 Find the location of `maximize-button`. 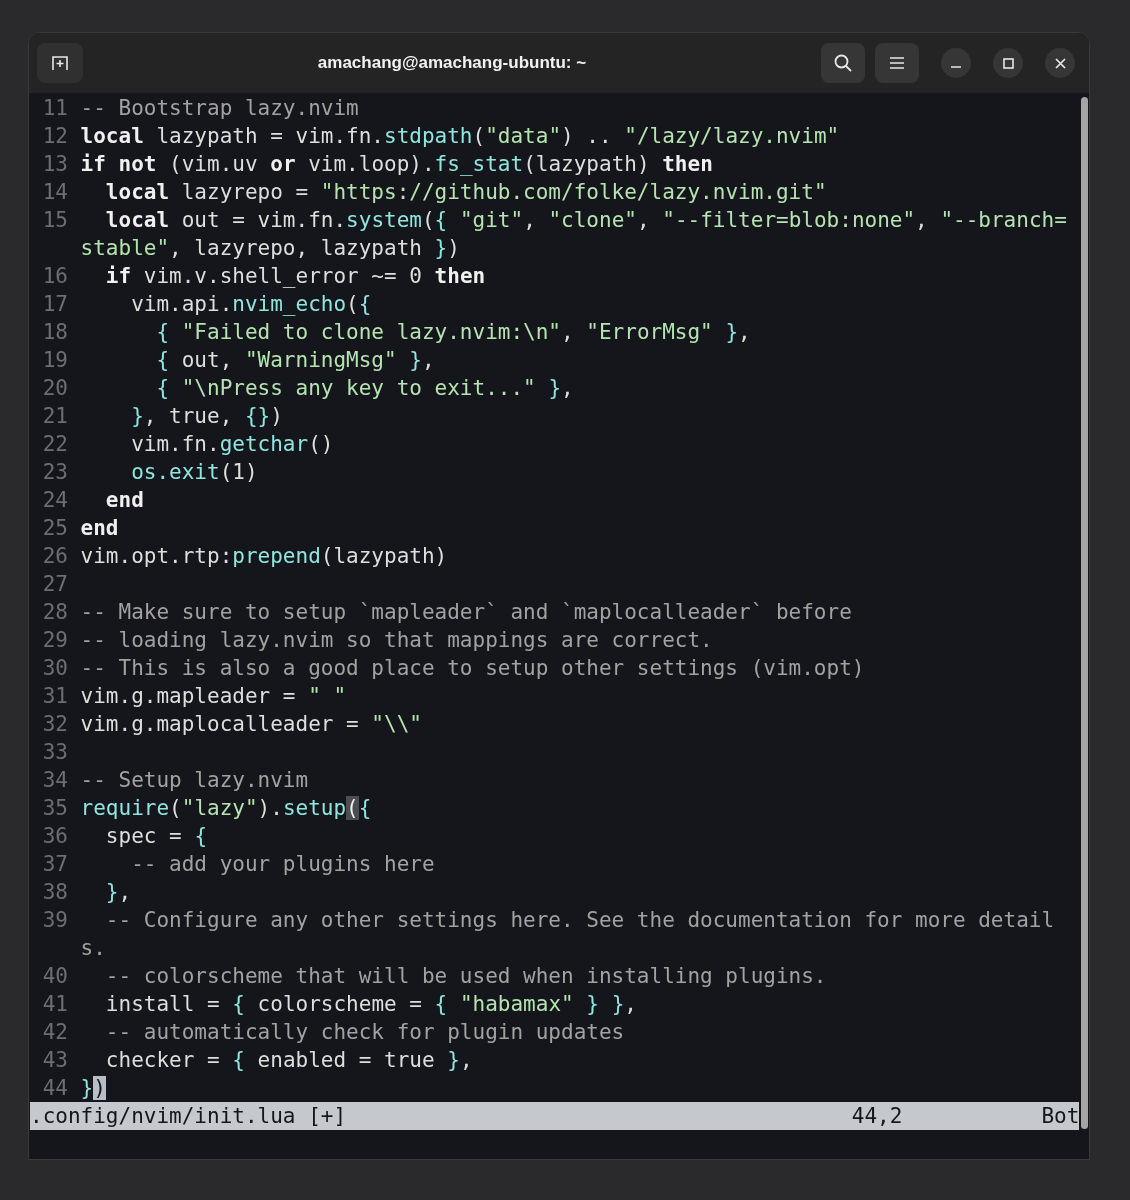

maximize-button is located at coordinates (1008, 63).